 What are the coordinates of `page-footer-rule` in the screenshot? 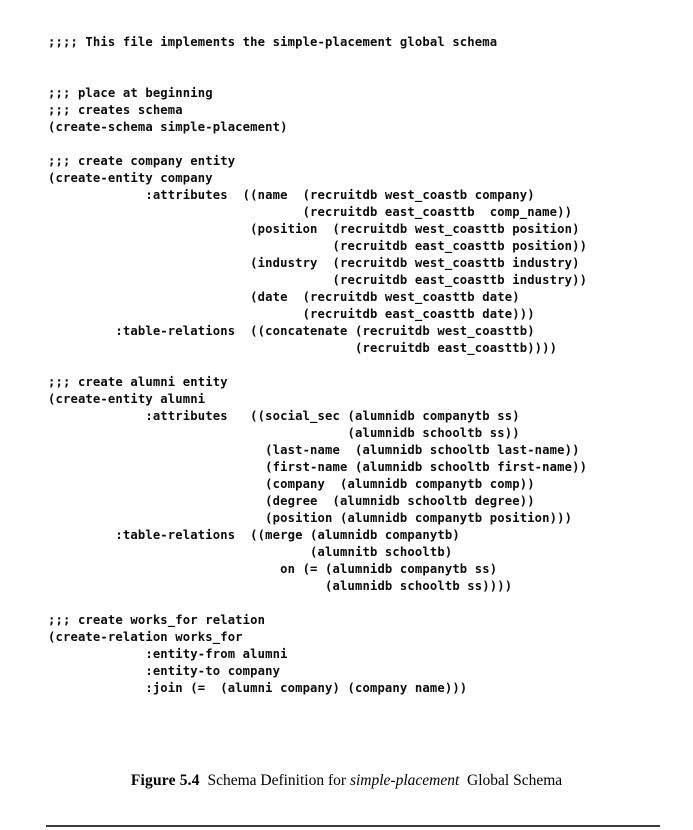 It's located at (353, 826).